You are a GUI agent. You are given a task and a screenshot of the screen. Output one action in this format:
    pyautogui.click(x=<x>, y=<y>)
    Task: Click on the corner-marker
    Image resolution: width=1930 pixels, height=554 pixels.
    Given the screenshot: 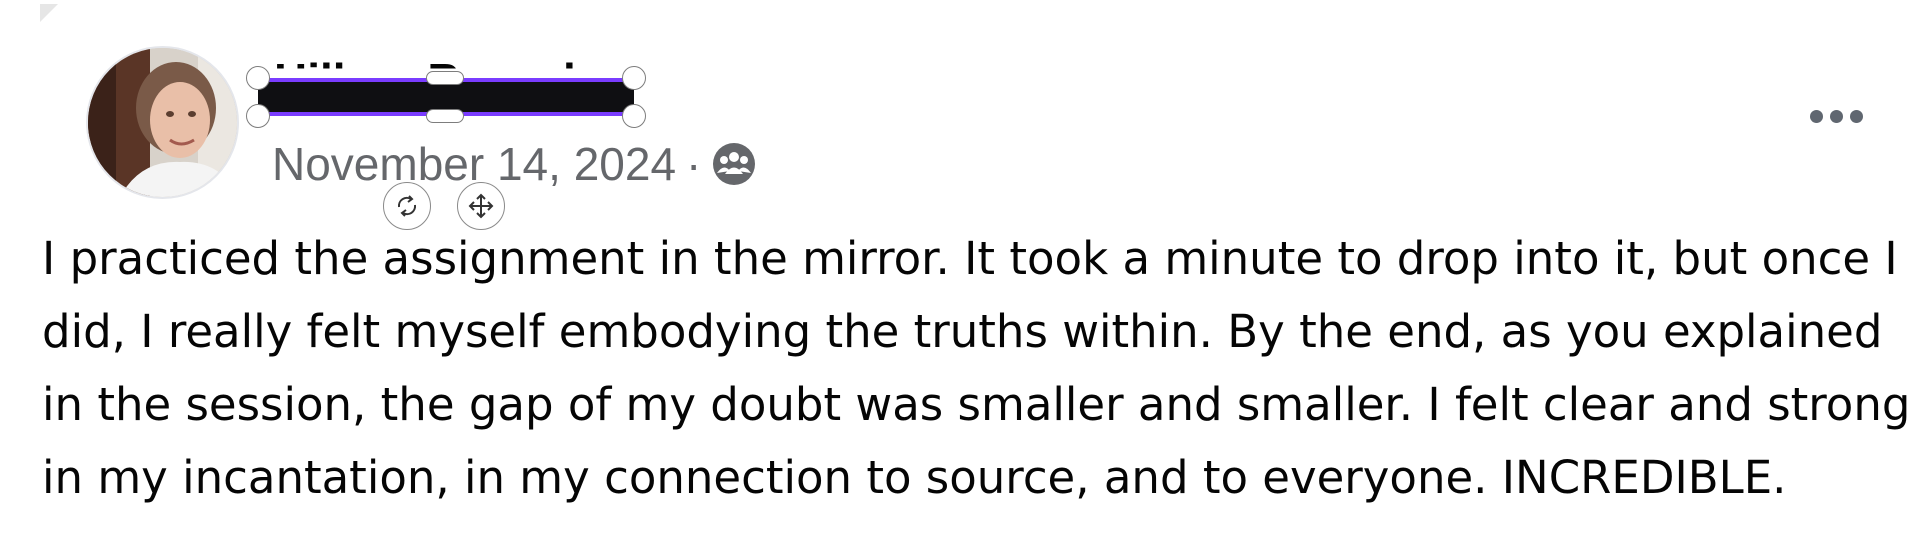 What is the action you would take?
    pyautogui.click(x=49, y=13)
    